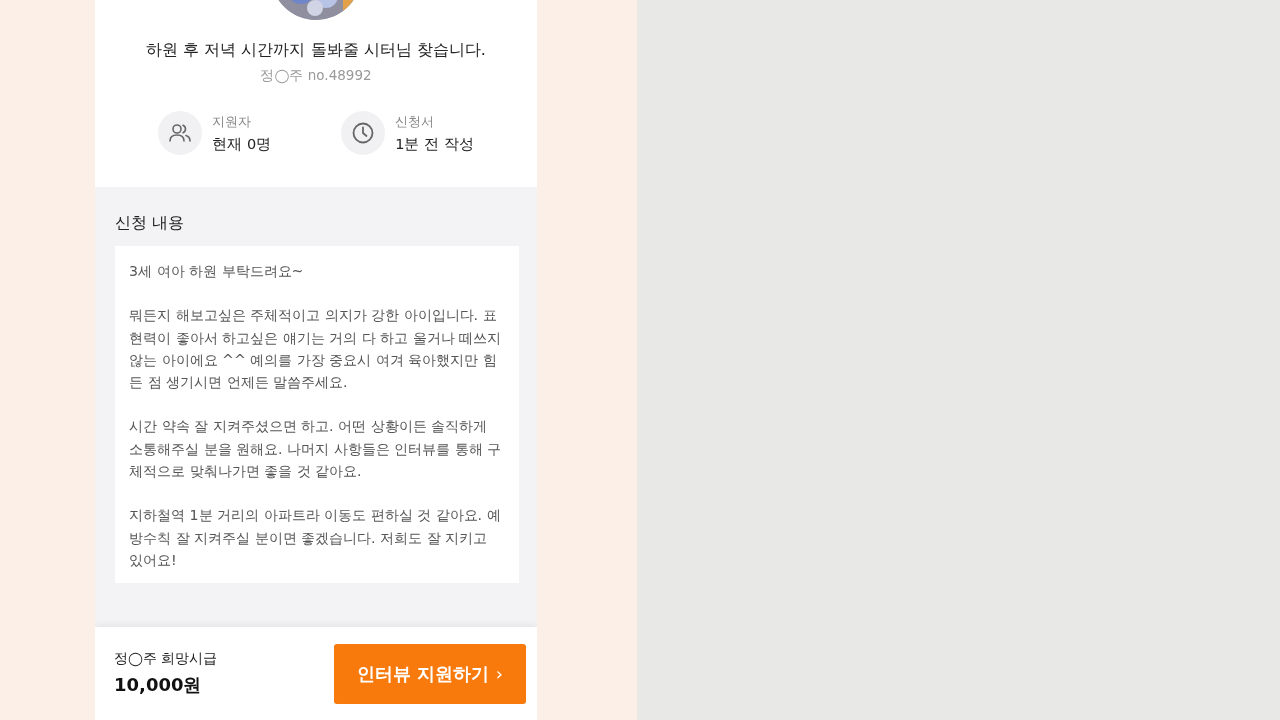 The height and width of the screenshot is (720, 1280). I want to click on request-paragraph: 3세 여아 하원 부탁드려요~, so click(217, 271).